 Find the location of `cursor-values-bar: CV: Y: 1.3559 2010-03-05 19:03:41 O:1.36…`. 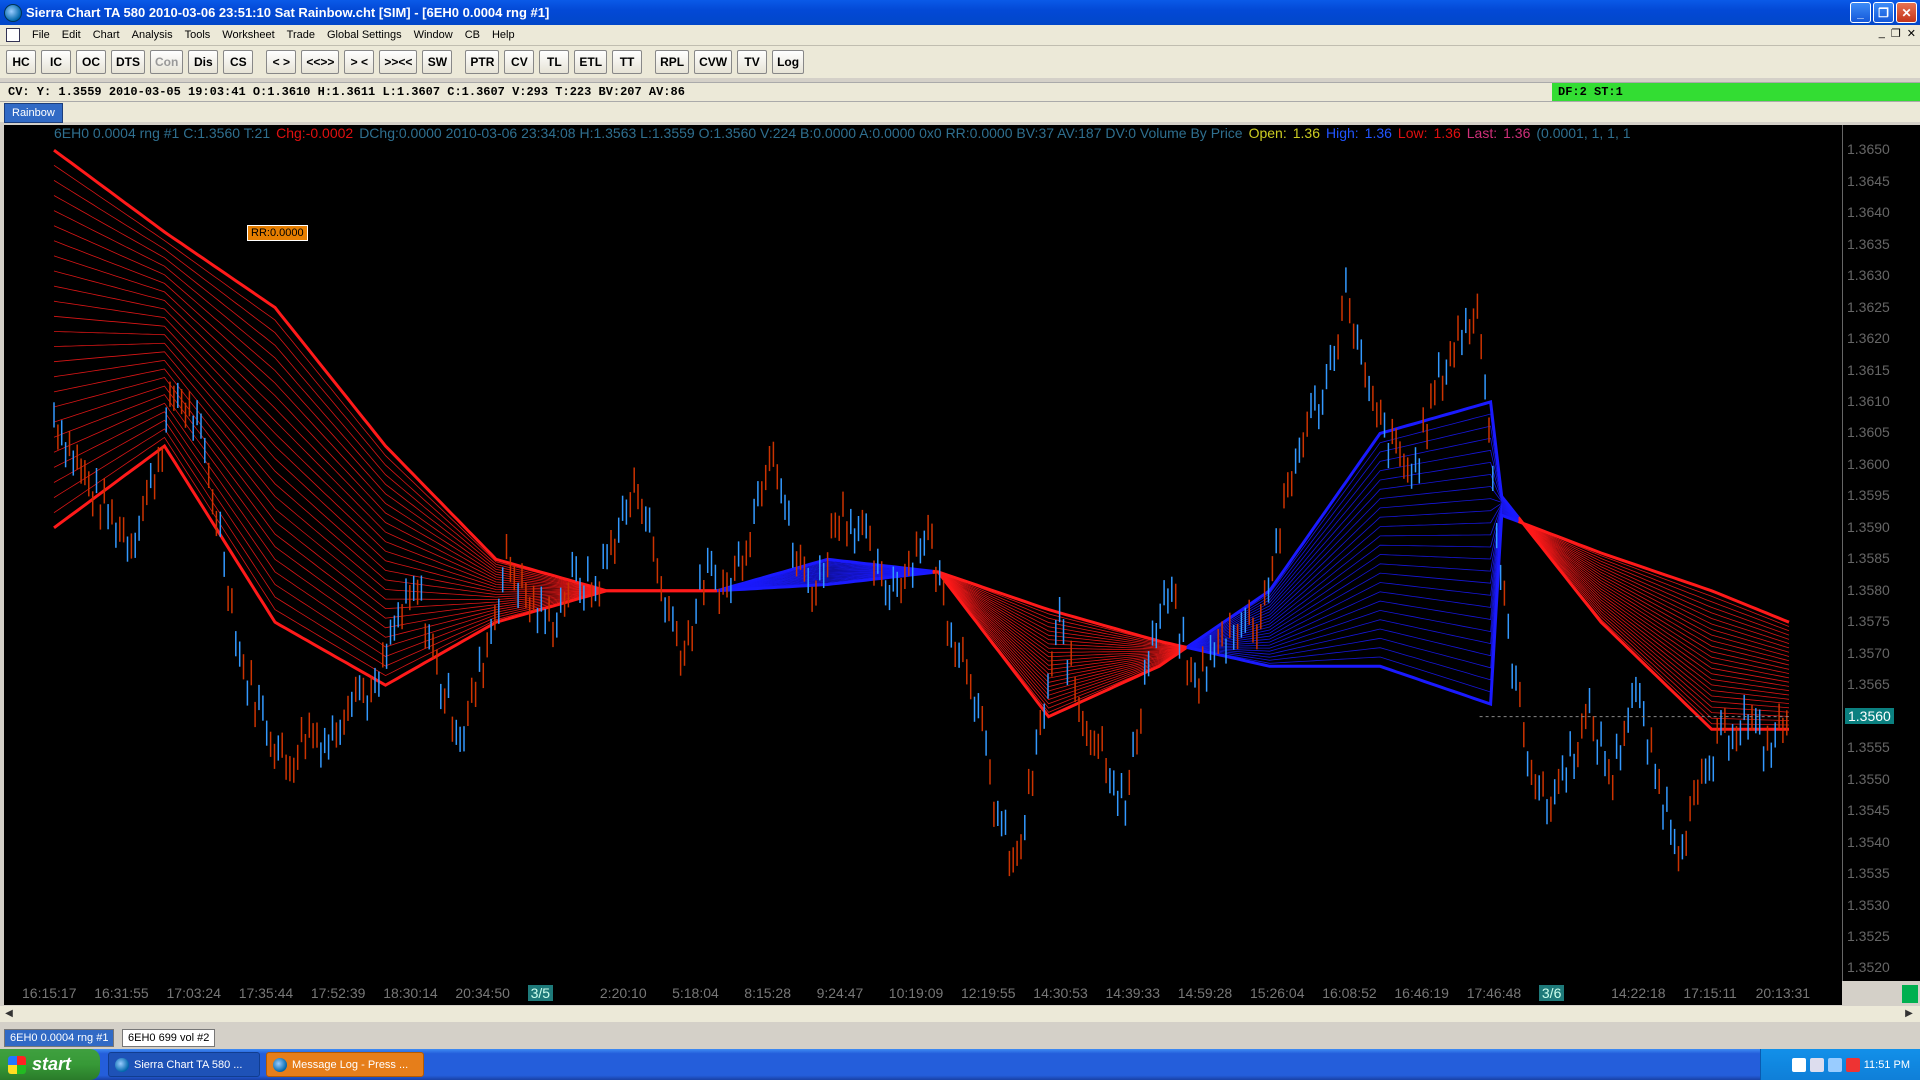

cursor-values-bar: CV: Y: 1.3559 2010-03-05 19:03:41 O:1.36… is located at coordinates (960, 92).